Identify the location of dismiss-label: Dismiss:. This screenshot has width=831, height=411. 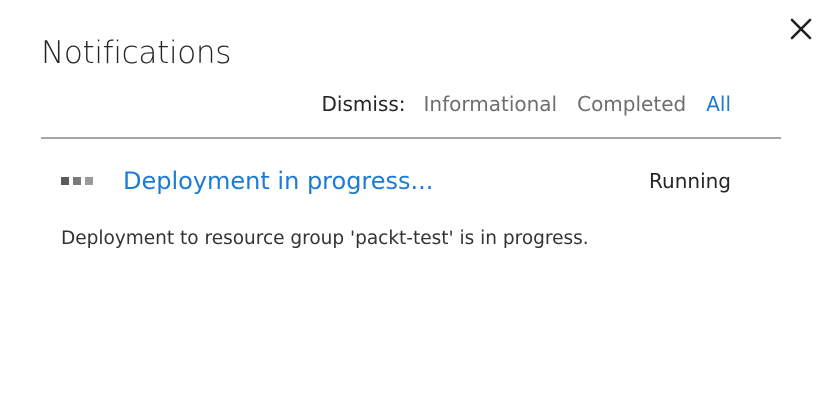
(363, 104).